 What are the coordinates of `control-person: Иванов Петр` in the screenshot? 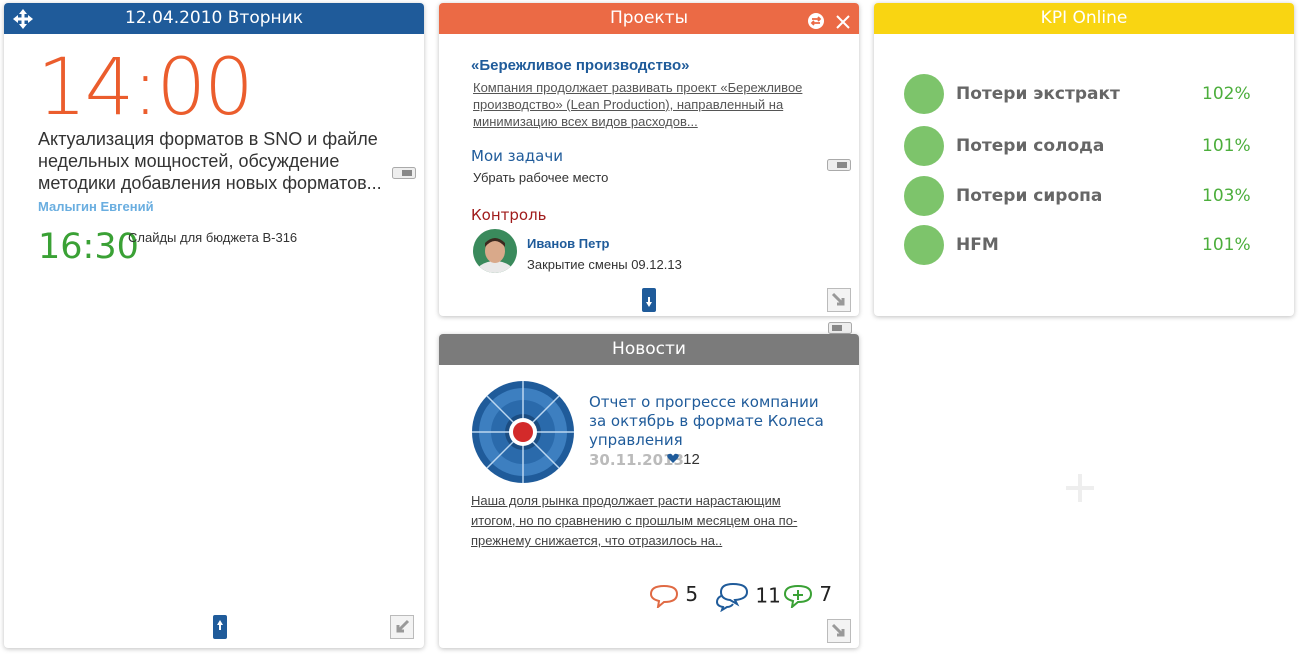 It's located at (568, 243).